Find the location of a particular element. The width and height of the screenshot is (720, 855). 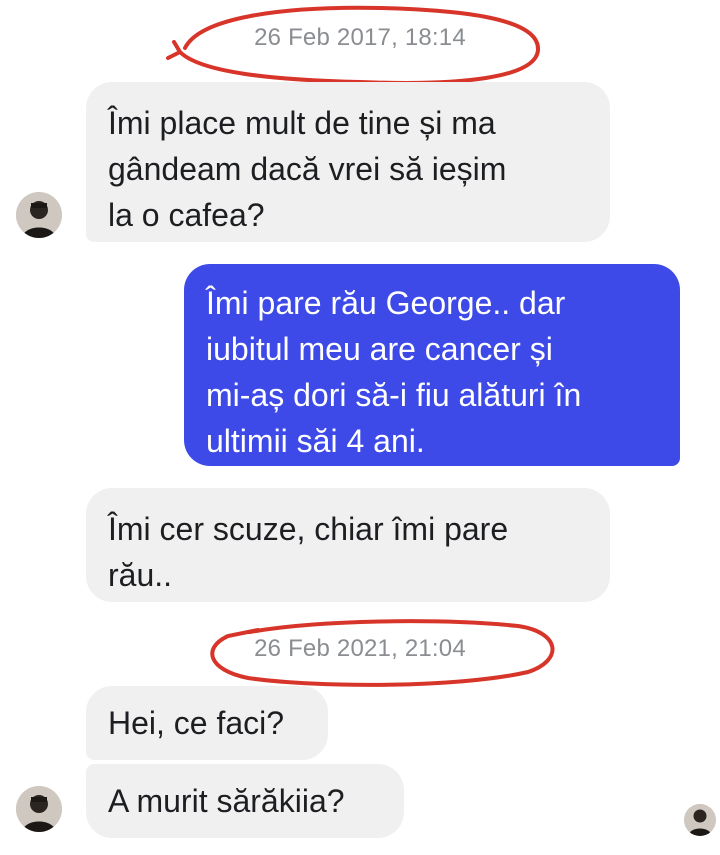

message-bubble-incoming: A murit sărăkiia? is located at coordinates (245, 801).